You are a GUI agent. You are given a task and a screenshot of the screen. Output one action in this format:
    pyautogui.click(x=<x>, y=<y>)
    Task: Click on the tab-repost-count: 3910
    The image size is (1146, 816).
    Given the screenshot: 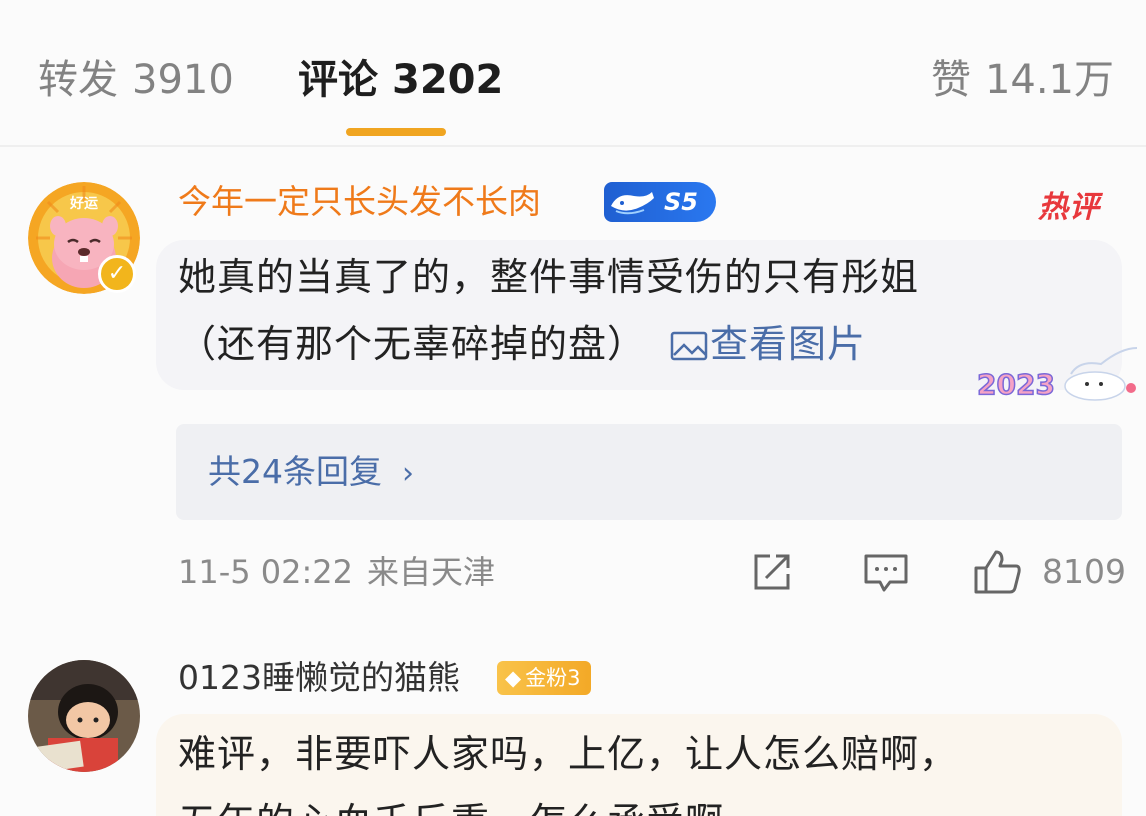 What is the action you would take?
    pyautogui.click(x=183, y=80)
    